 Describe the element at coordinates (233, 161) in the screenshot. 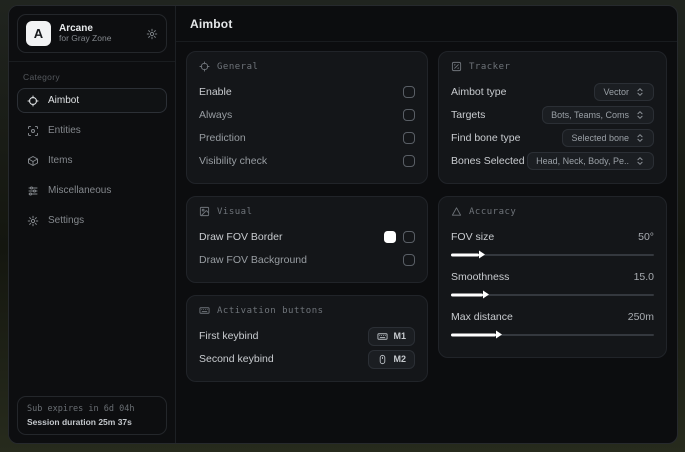

I see `setting-label: Visibility check` at that location.